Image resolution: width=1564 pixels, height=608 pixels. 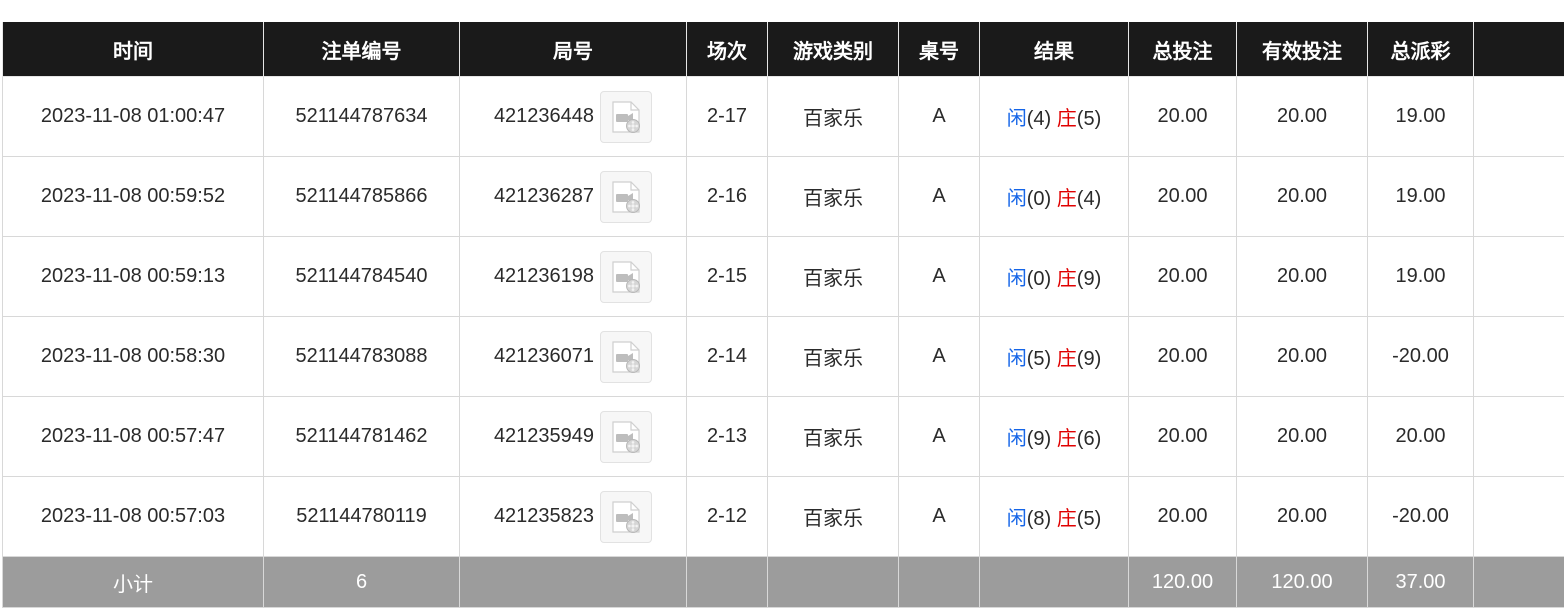 I want to click on cell-round: 421236198, so click(x=573, y=277).